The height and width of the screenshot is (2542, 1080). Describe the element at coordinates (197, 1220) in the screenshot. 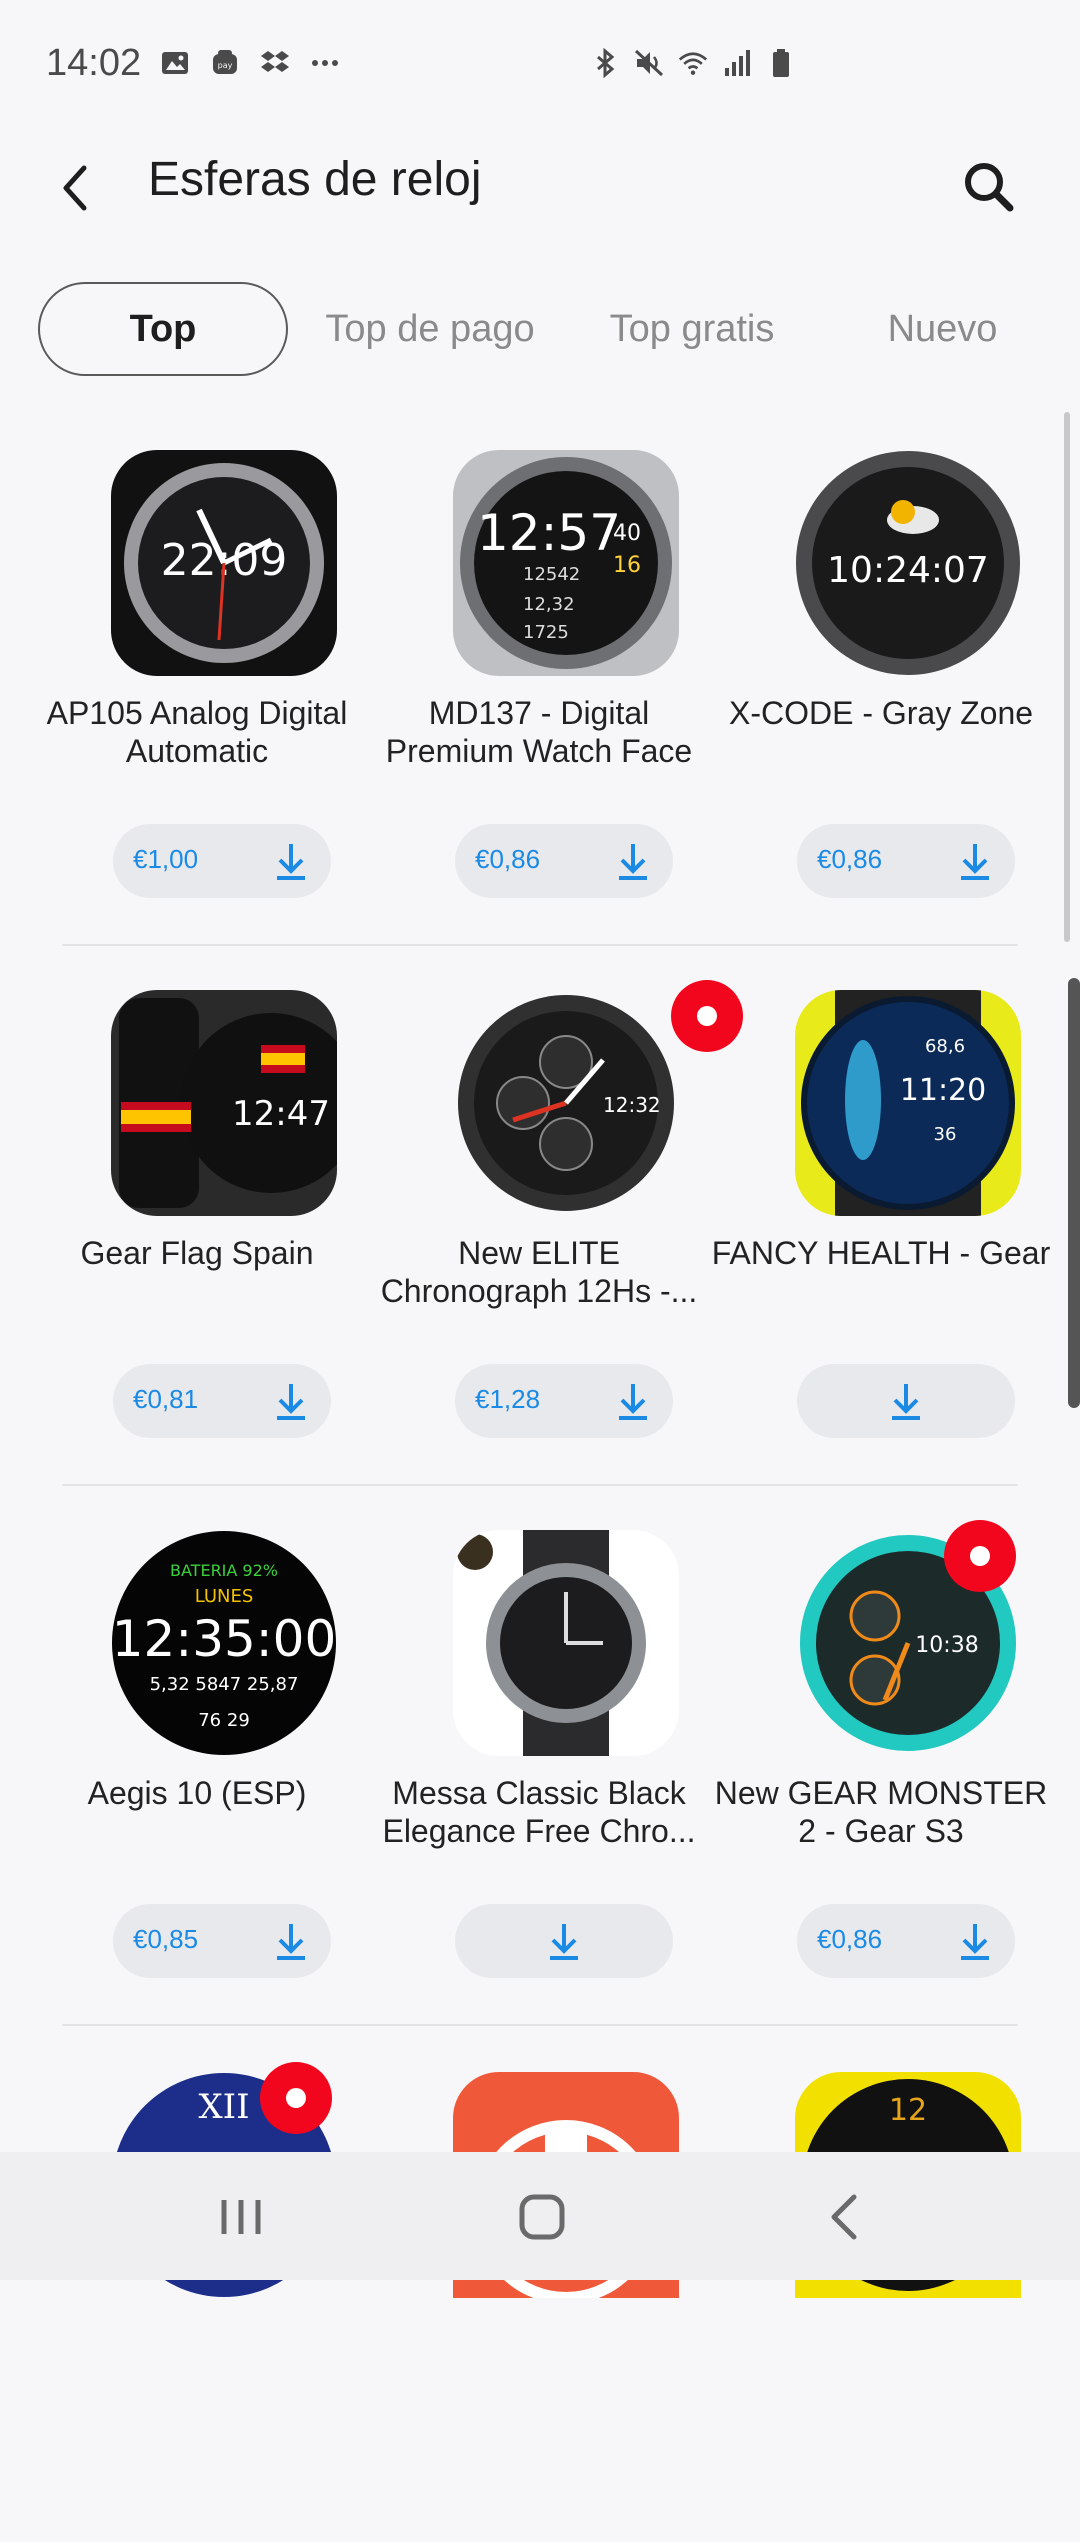

I see `app-card: 12:47 Gear Flag Spain €0,81` at that location.